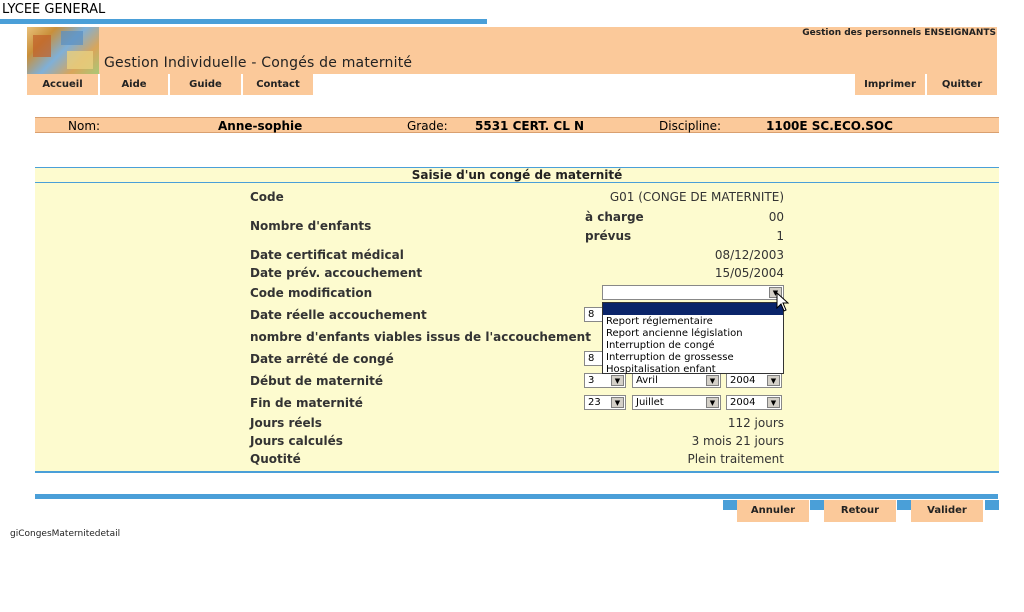 The image size is (1024, 612). Describe the element at coordinates (267, 197) in the screenshot. I see `code-label: Code` at that location.